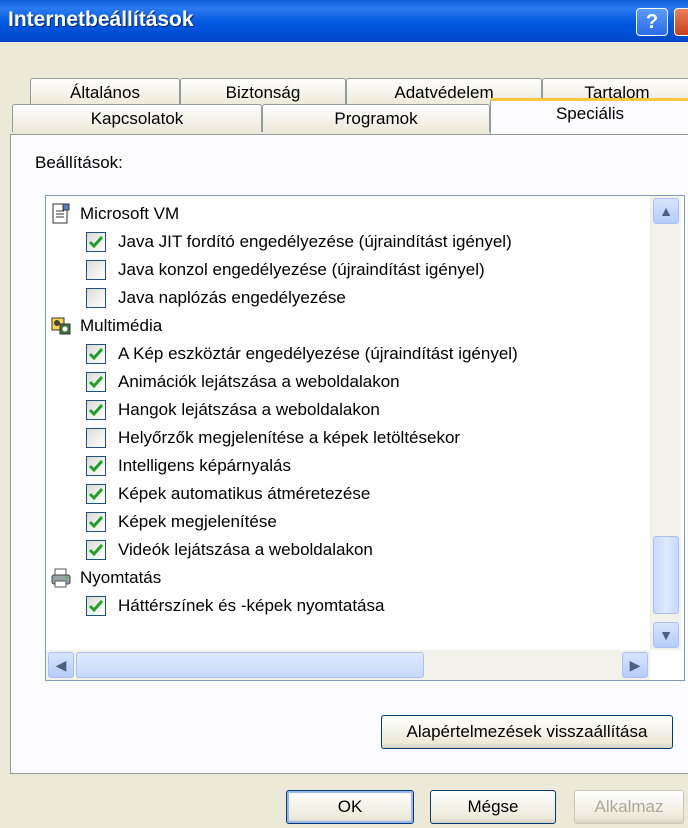  What do you see at coordinates (376, 118) in the screenshot?
I see `tab-programs: Programok` at bounding box center [376, 118].